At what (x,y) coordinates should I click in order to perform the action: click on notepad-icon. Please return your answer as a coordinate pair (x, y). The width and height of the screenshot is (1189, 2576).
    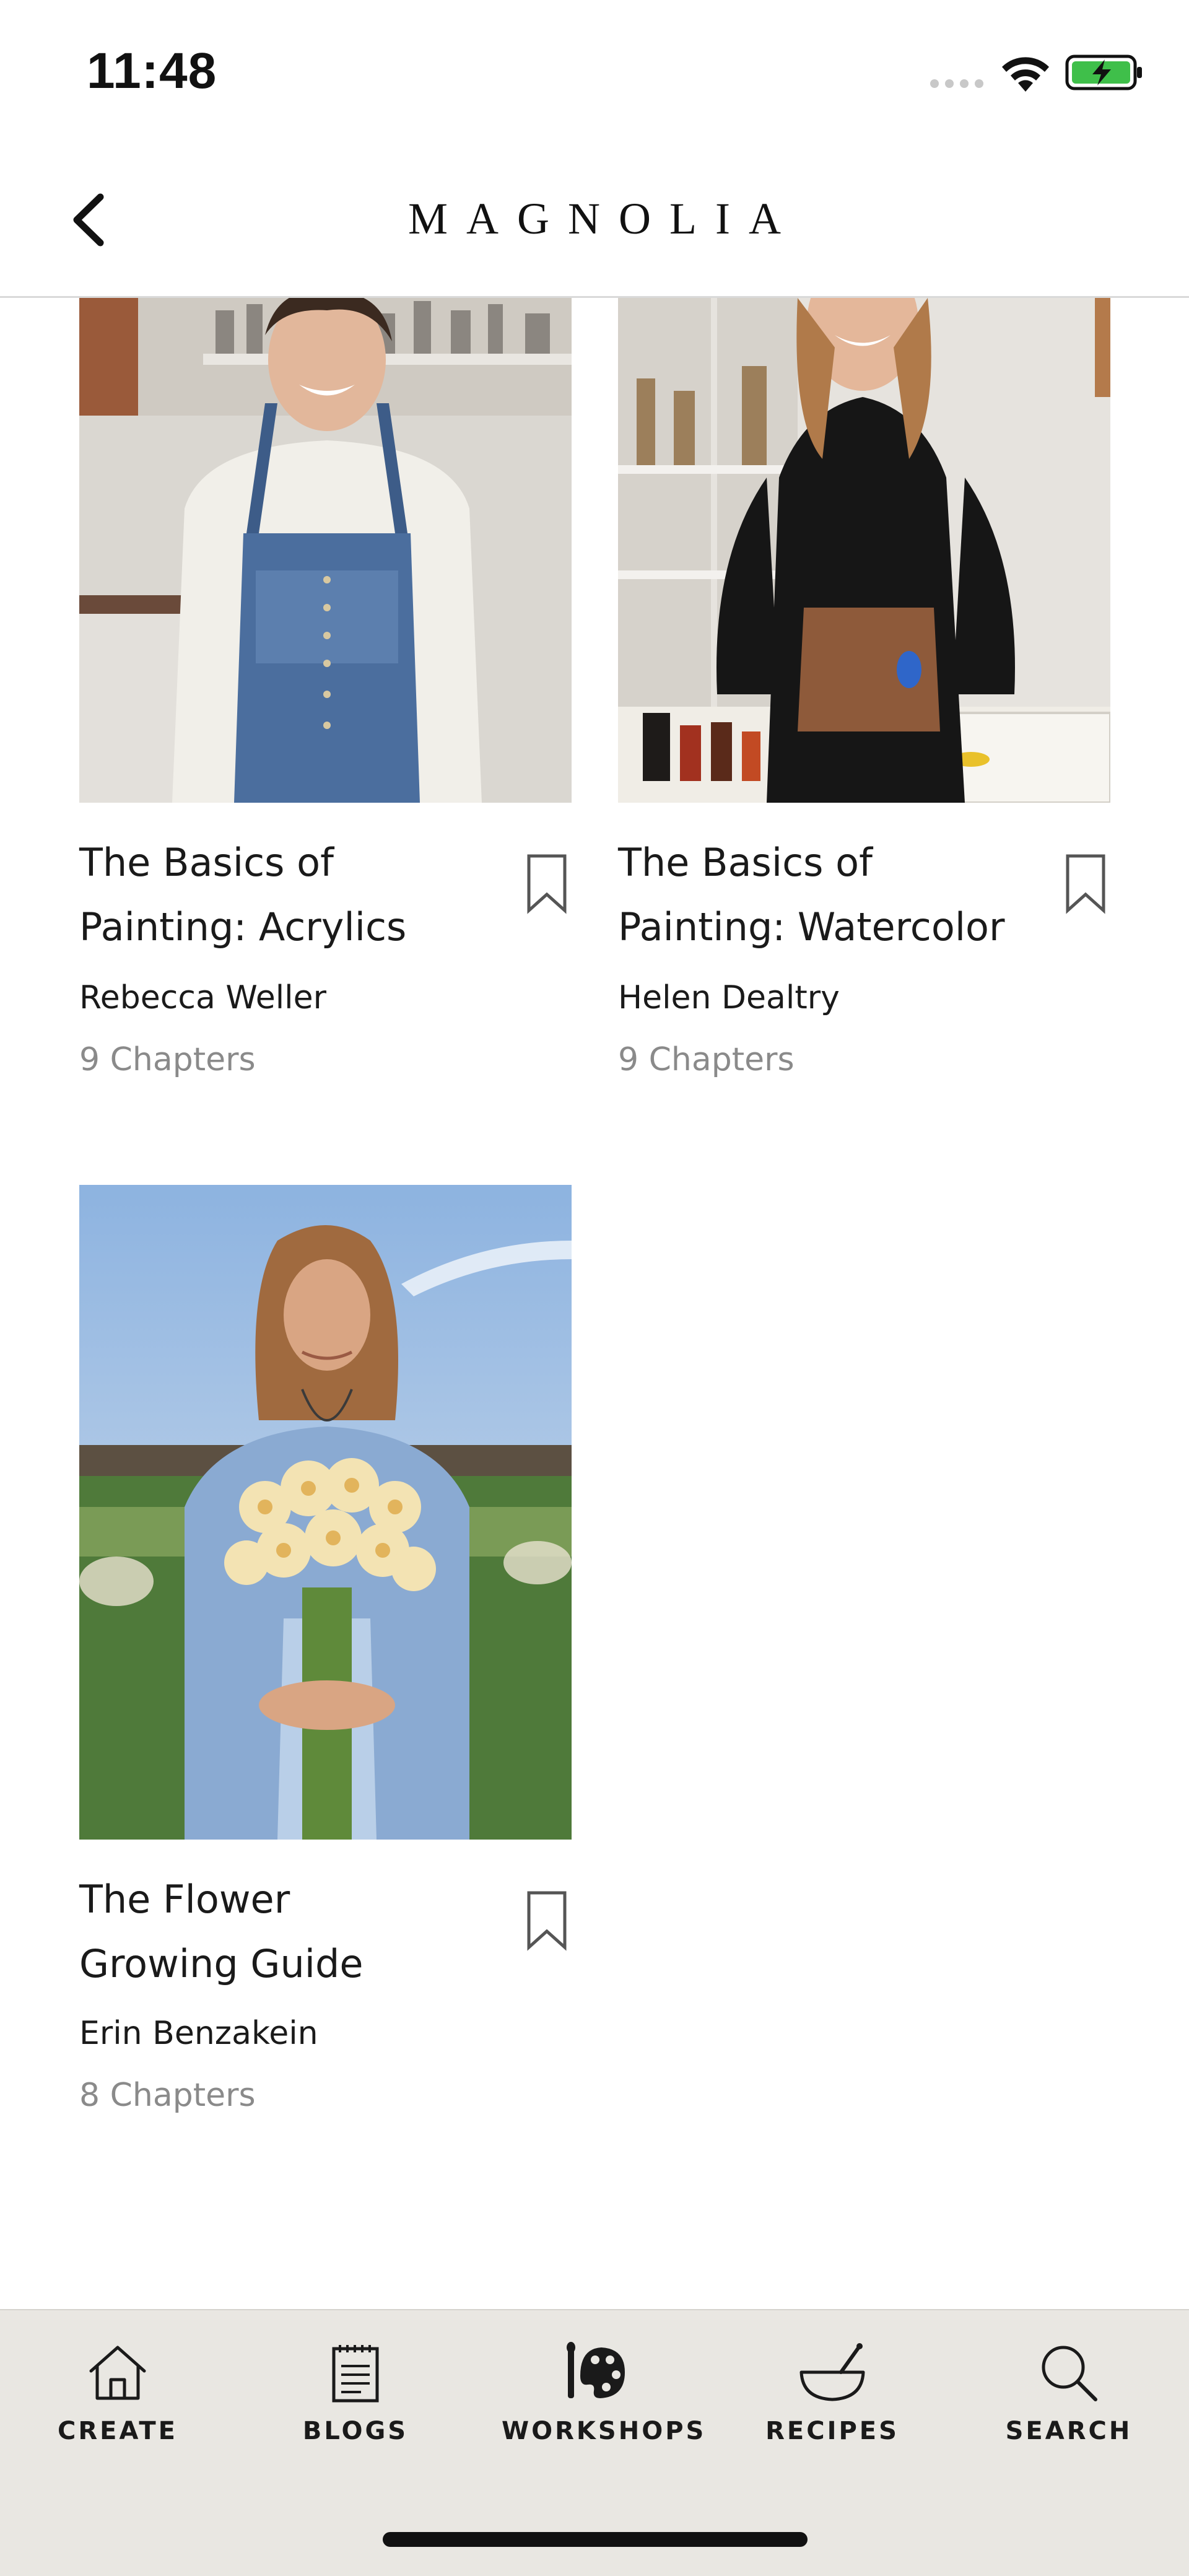
    Looking at the image, I should click on (355, 2374).